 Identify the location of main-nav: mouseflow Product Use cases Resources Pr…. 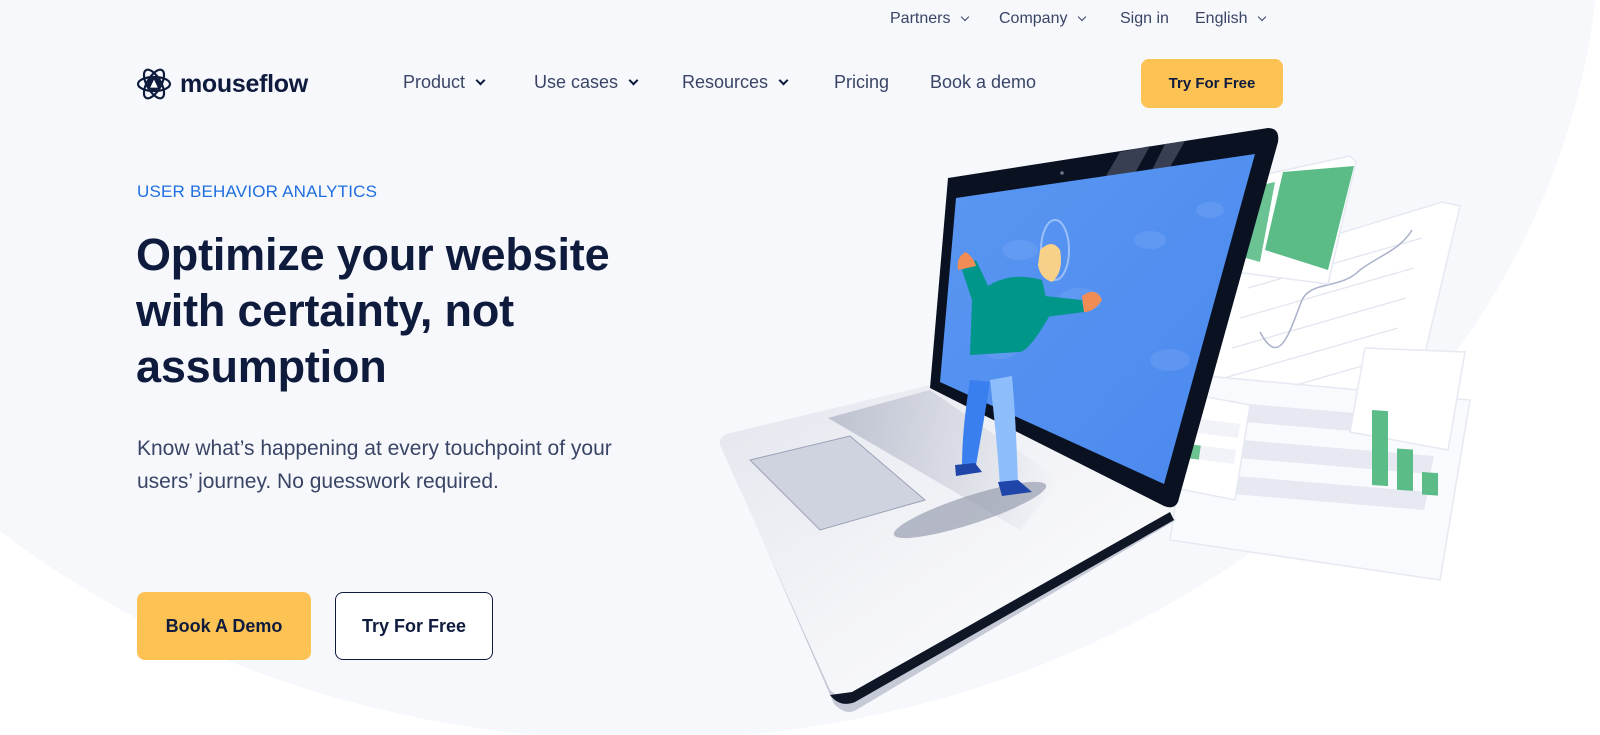
(800, 83).